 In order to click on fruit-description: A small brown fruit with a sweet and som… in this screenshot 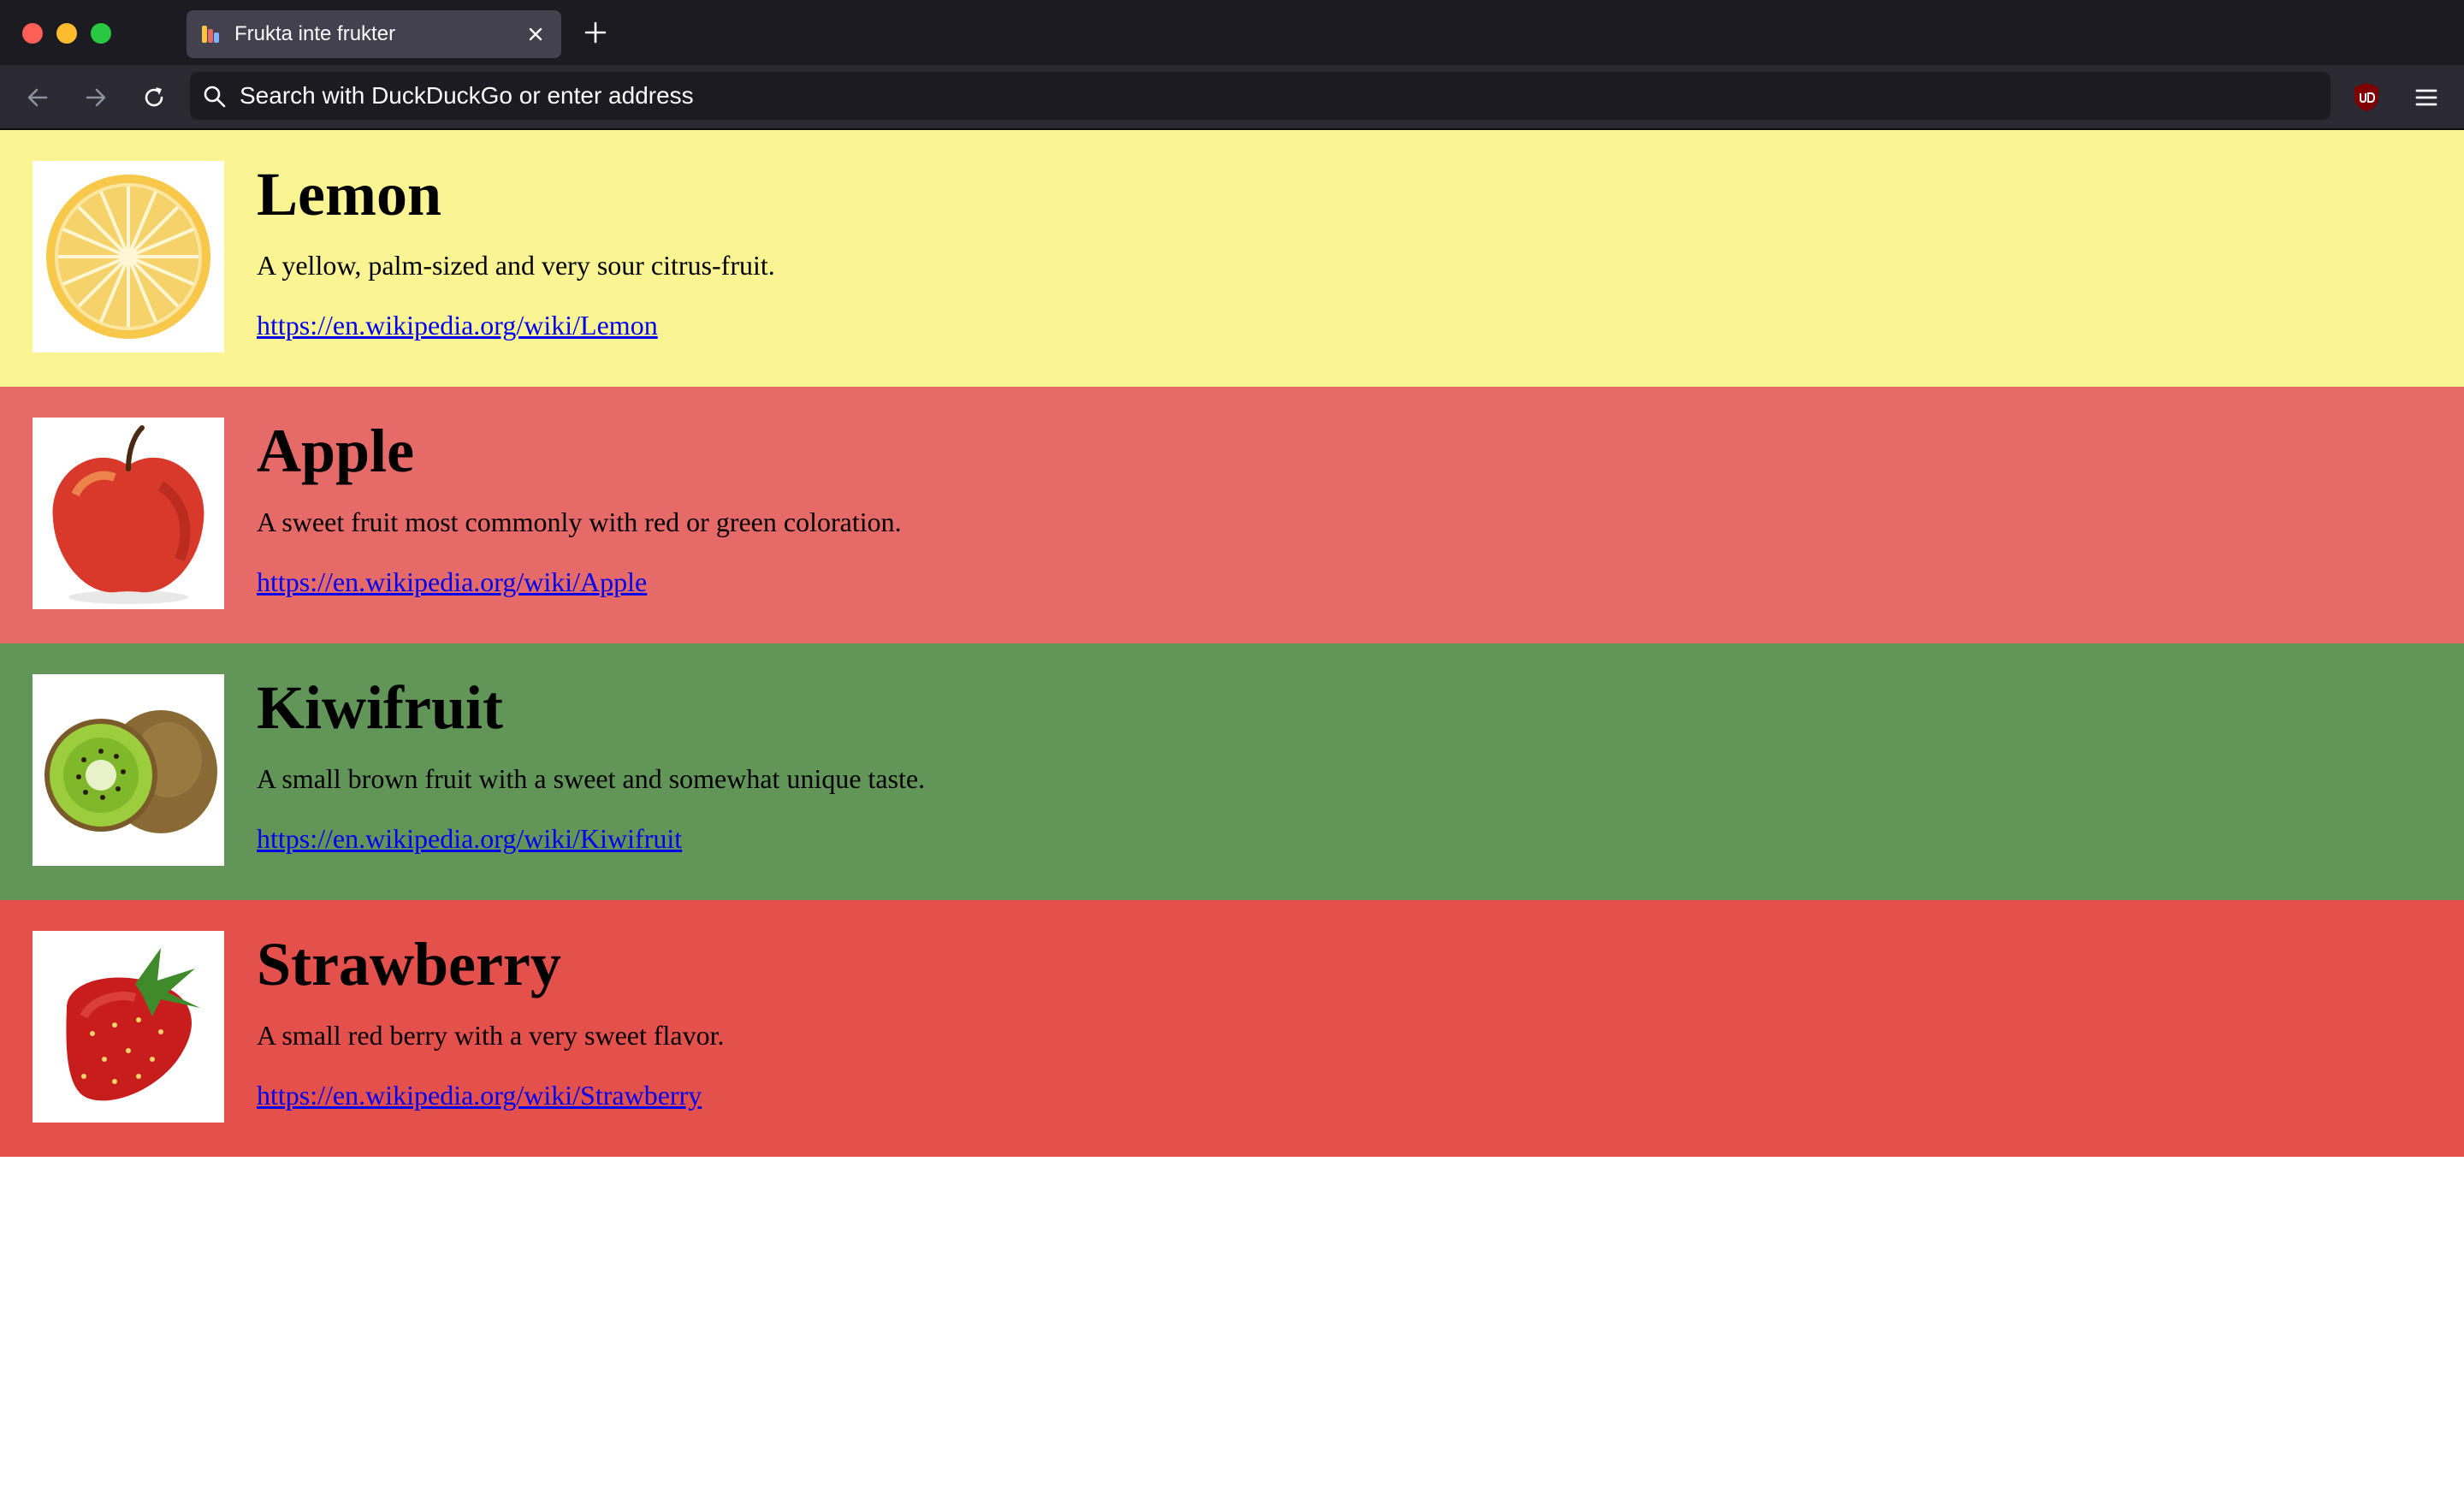, I will do `click(591, 778)`.